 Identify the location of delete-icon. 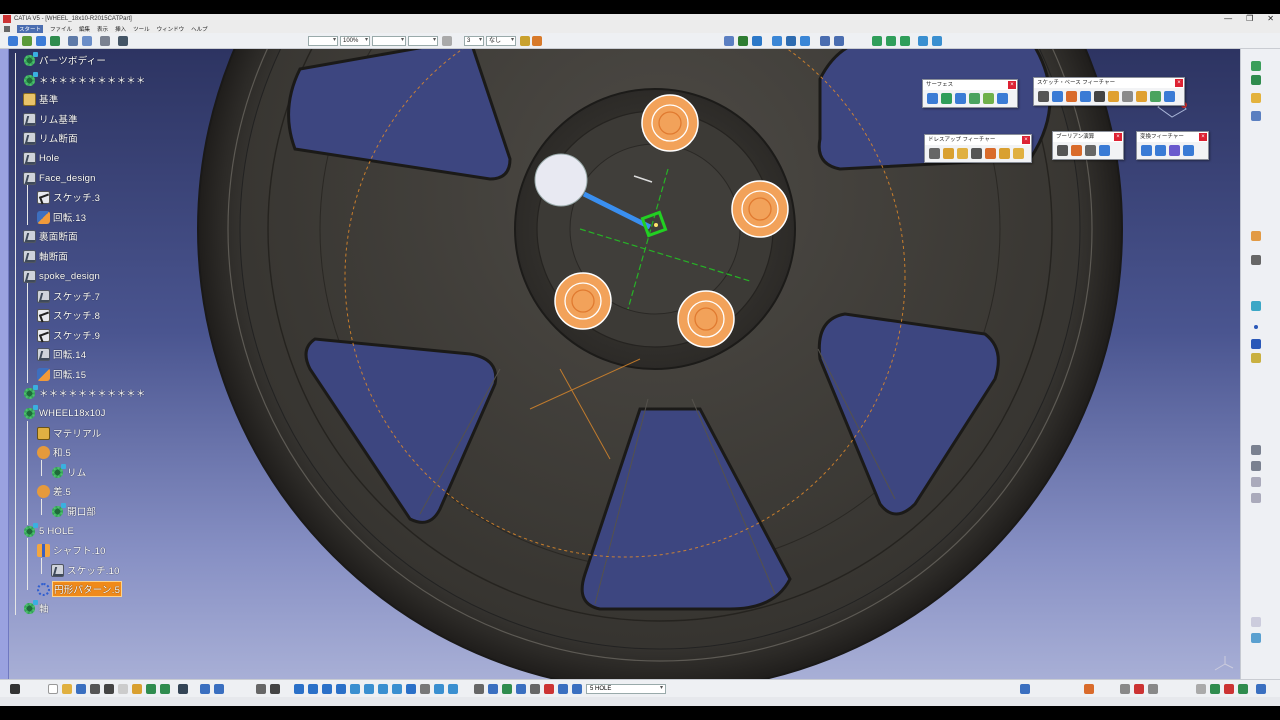
(549, 689).